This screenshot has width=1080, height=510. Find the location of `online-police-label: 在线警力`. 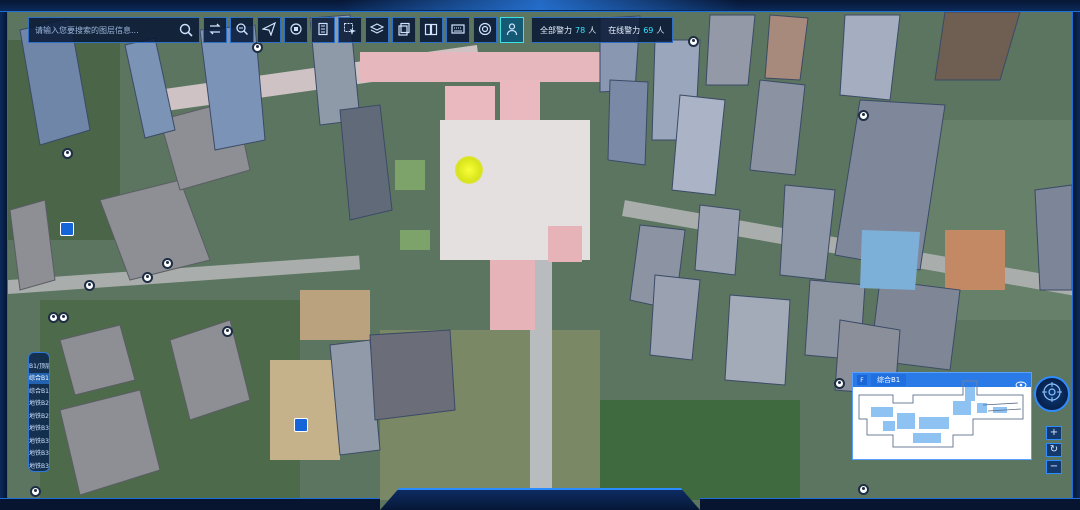

online-police-label: 在线警力 is located at coordinates (624, 30).